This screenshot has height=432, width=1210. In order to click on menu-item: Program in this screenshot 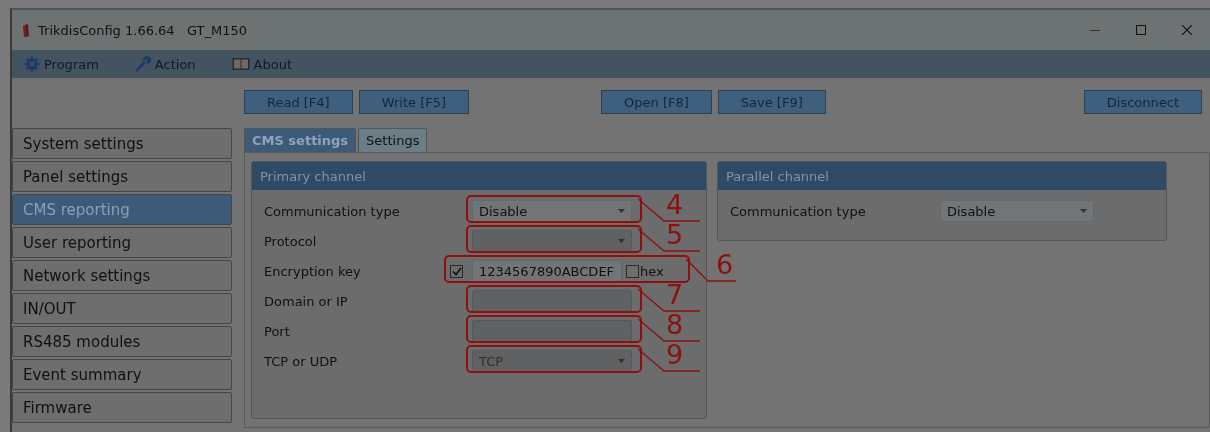, I will do `click(61, 64)`.